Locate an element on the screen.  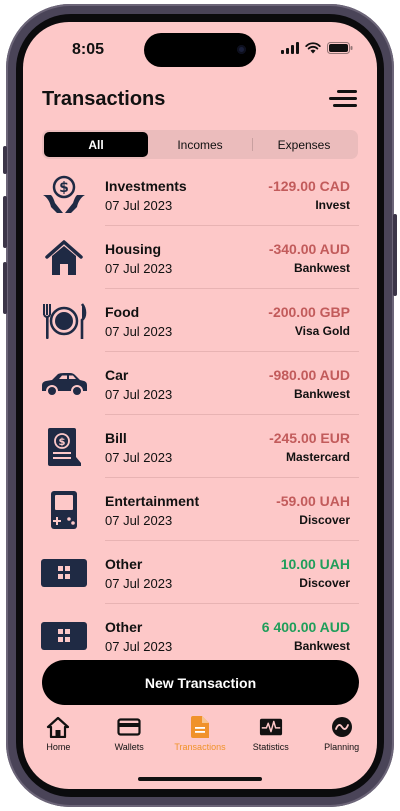
investment-icon: $ is located at coordinates (64, 195).